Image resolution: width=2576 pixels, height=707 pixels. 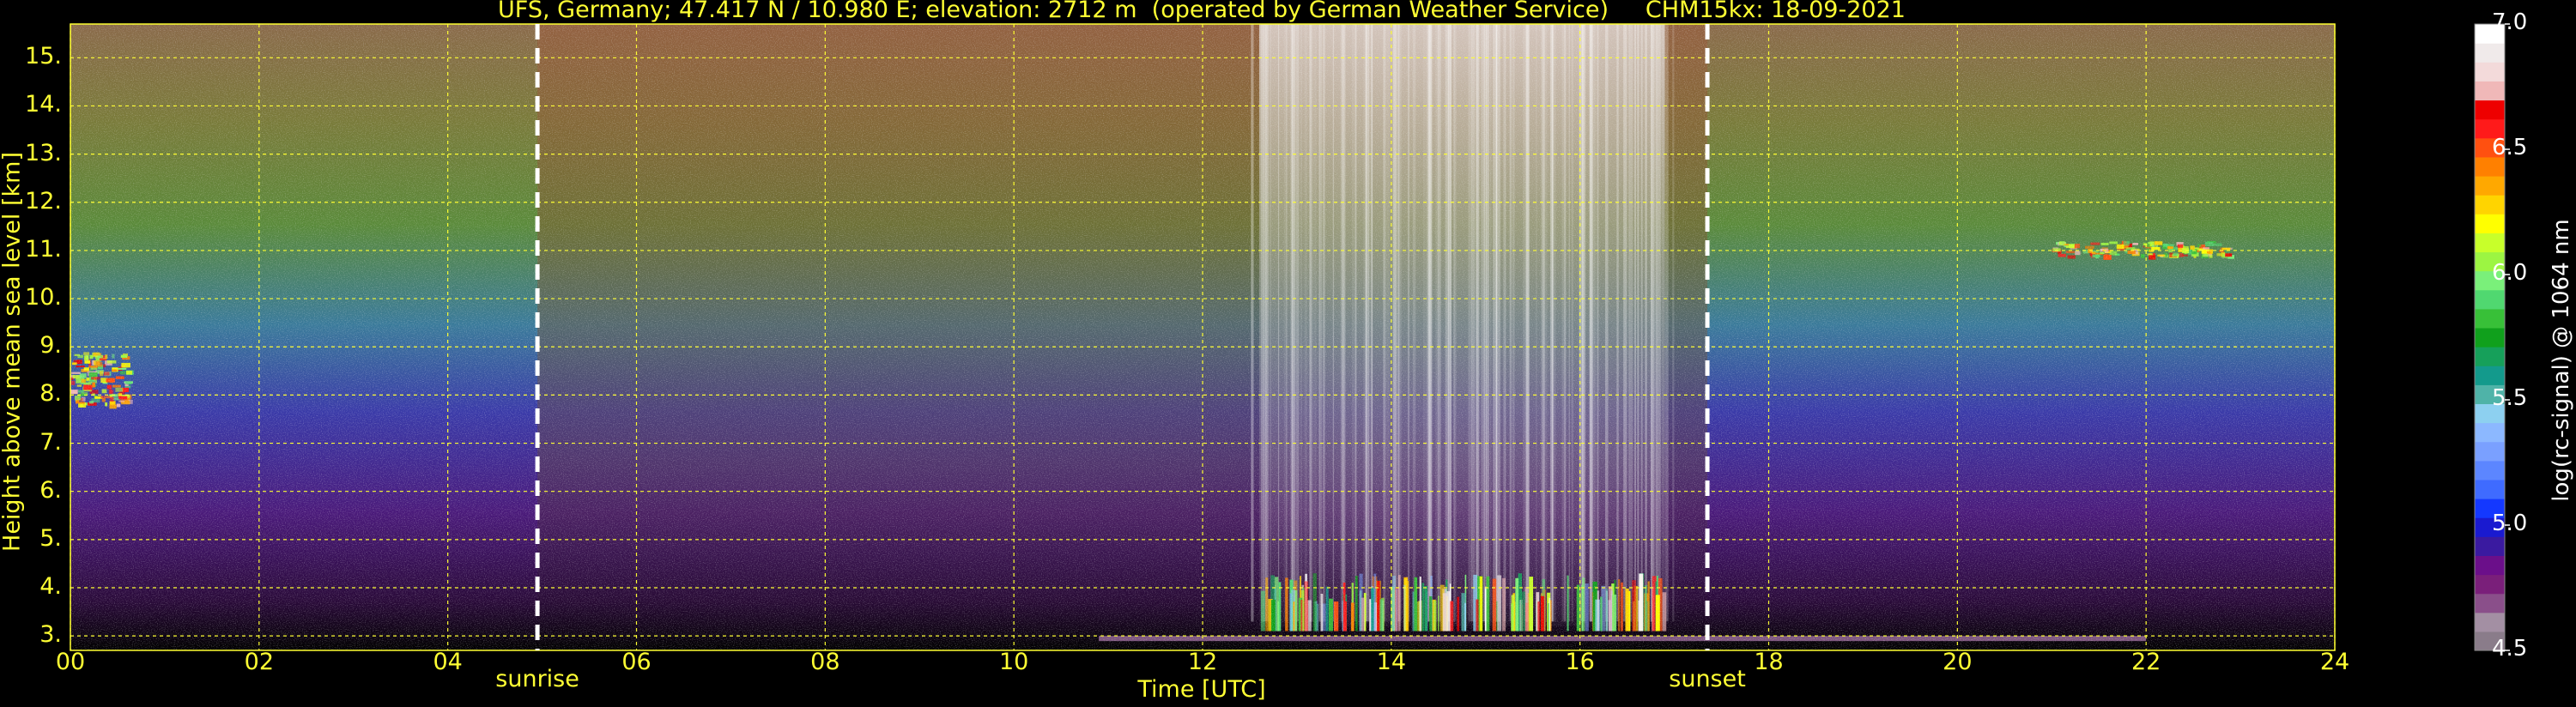 What do you see at coordinates (448, 662) in the screenshot?
I see `x-tick-label: 04` at bounding box center [448, 662].